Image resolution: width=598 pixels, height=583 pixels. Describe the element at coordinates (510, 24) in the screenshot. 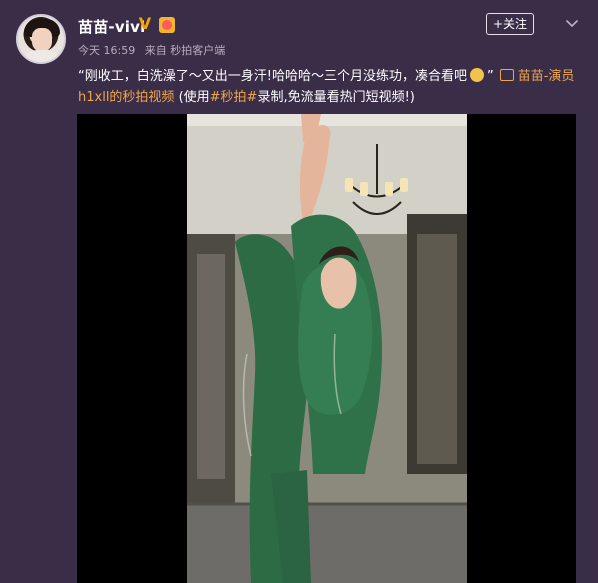

I see `follow-button: +关注` at that location.